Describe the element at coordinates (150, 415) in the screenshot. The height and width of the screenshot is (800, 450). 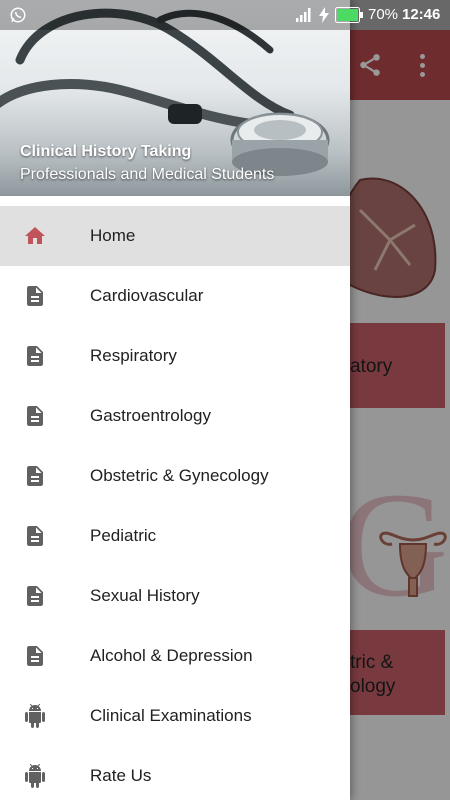
I see `menu-item-label: Gastroentrology` at that location.